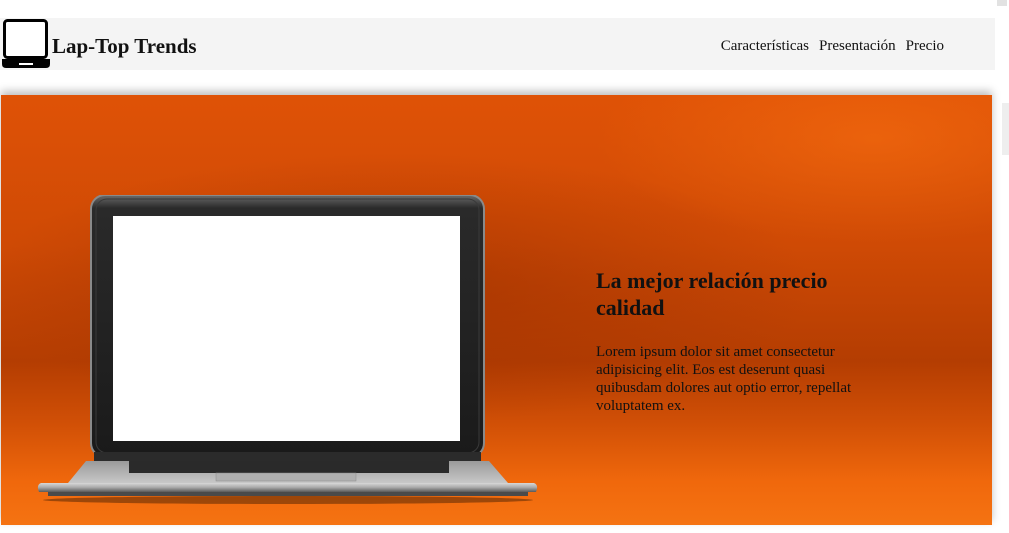  What do you see at coordinates (925, 46) in the screenshot?
I see `nav-link-precio: Precio` at bounding box center [925, 46].